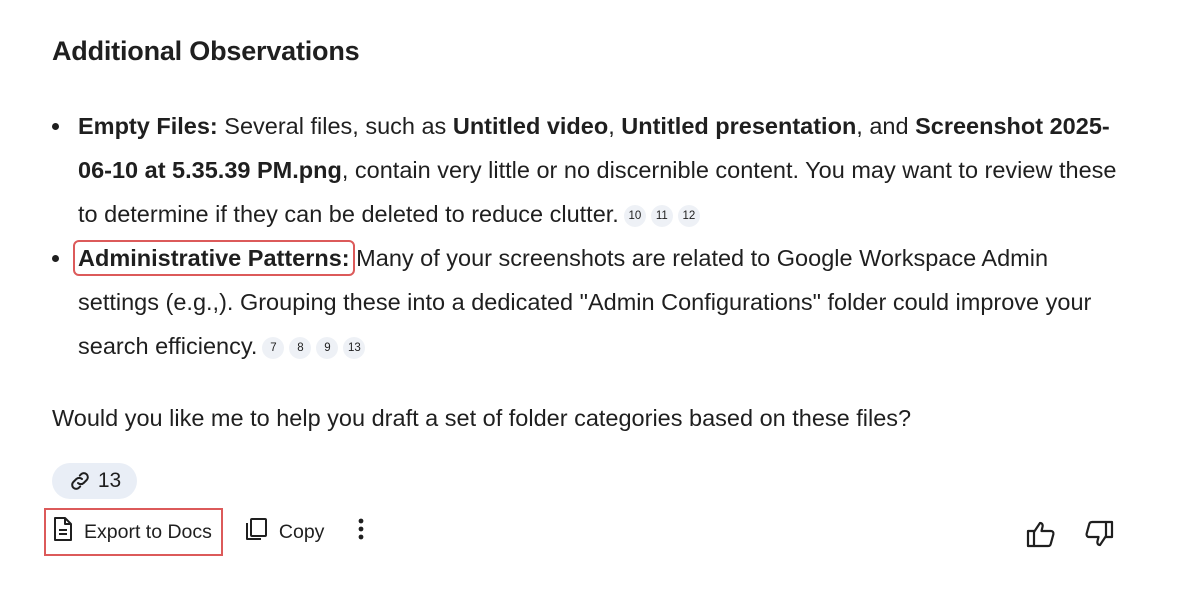  I want to click on citation-chip: 7, so click(273, 348).